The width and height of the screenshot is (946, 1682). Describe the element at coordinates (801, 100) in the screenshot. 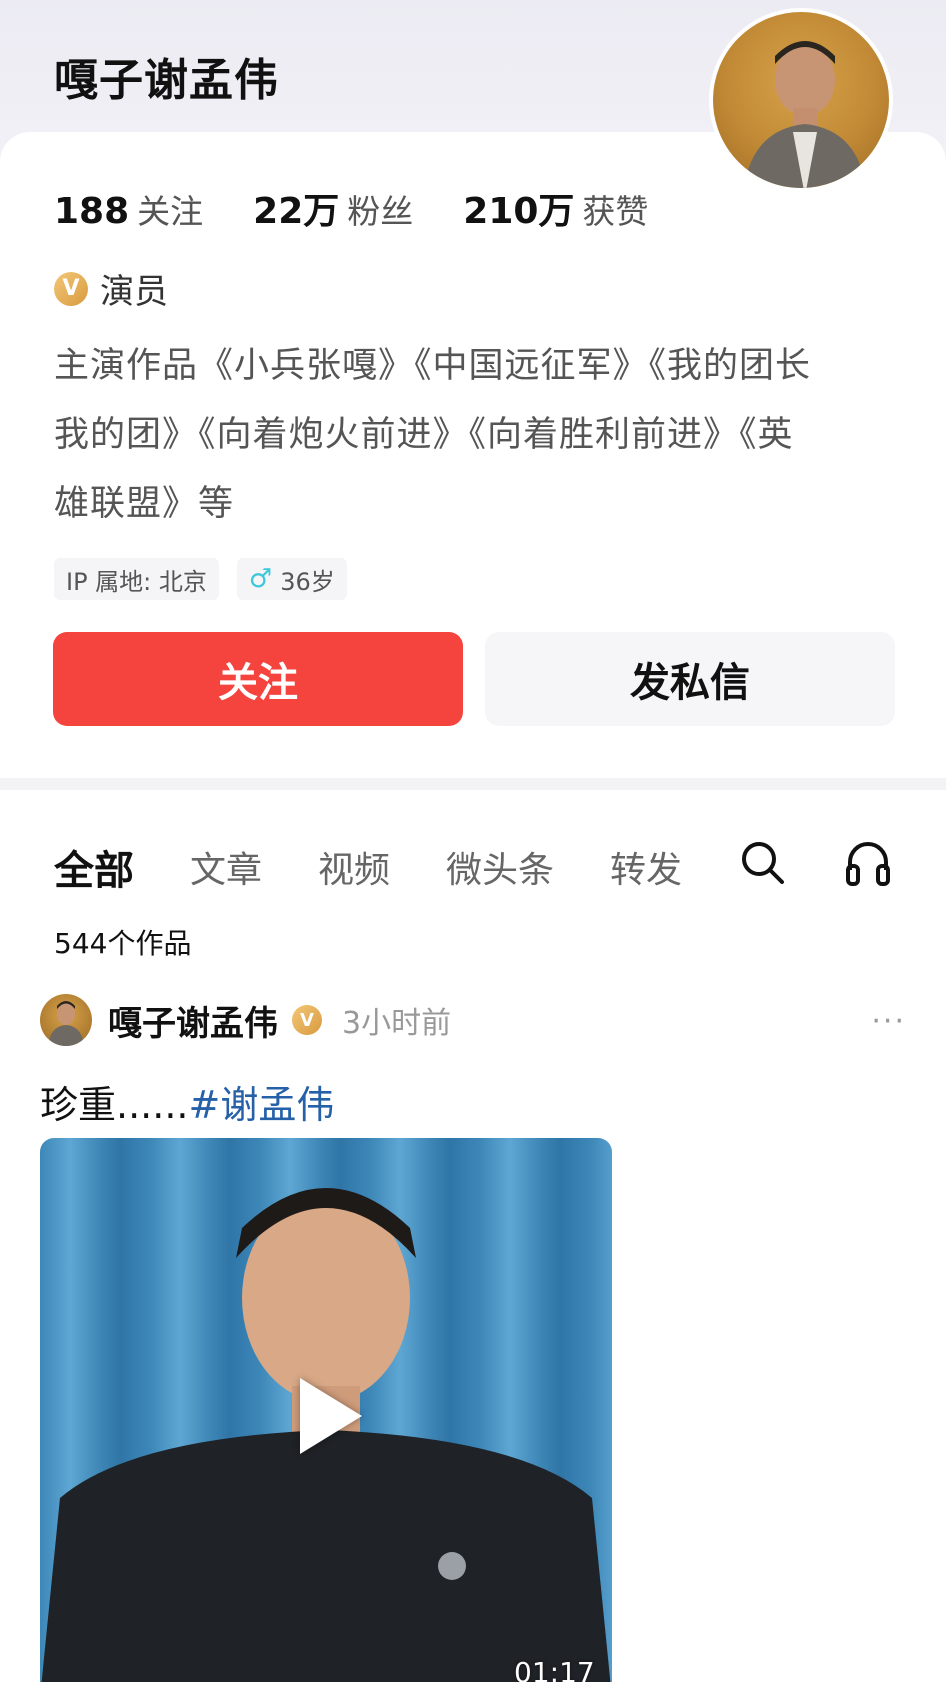

I see `profile-avatar` at that location.